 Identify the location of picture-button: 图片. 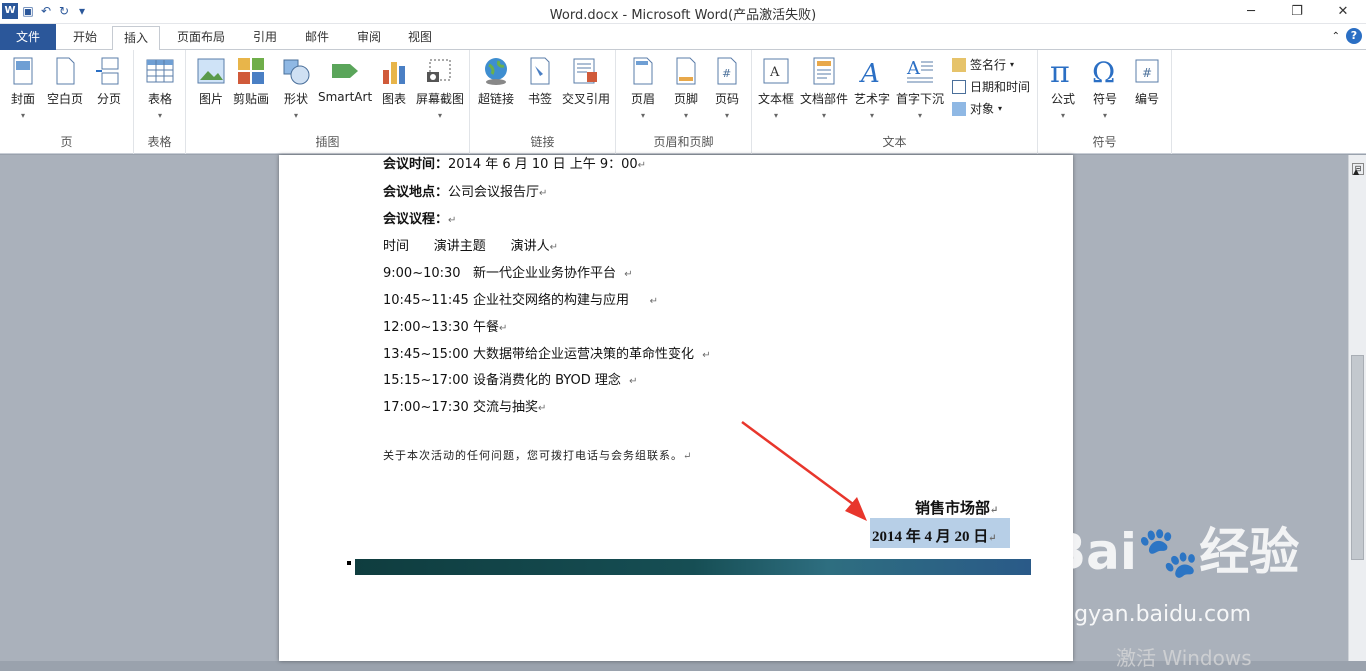
(211, 81).